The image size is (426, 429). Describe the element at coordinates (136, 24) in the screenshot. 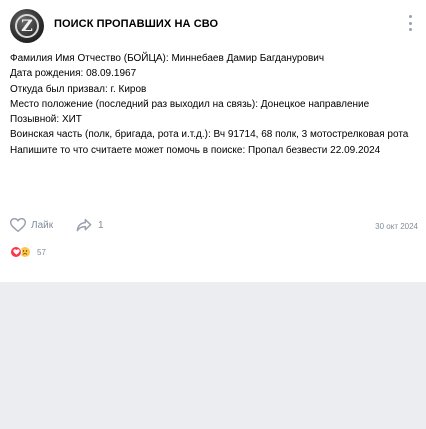

I see `group-name-link: ПОИСК ПРОПАВШИХ НА СВО` at that location.